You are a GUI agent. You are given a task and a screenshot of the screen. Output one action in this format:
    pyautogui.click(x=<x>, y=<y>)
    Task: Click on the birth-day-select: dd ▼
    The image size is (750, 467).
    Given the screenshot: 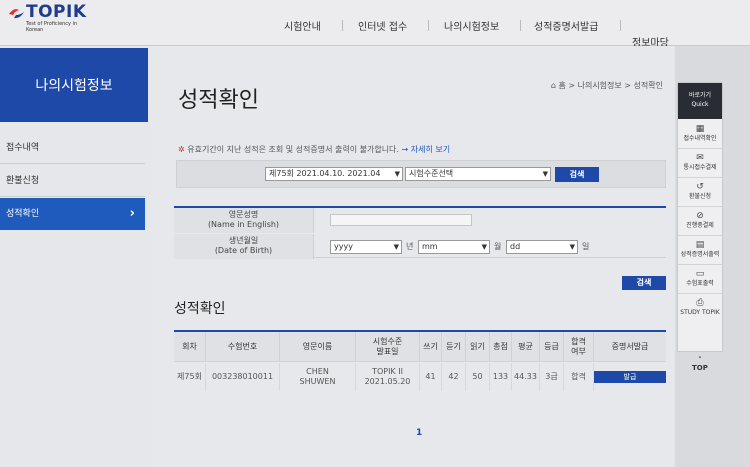 What is the action you would take?
    pyautogui.click(x=542, y=247)
    